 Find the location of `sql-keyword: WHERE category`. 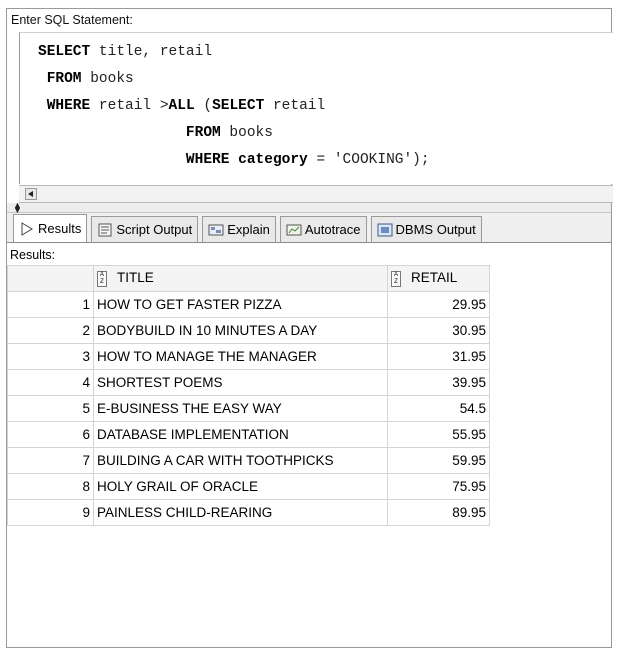

sql-keyword: WHERE category is located at coordinates (173, 160).